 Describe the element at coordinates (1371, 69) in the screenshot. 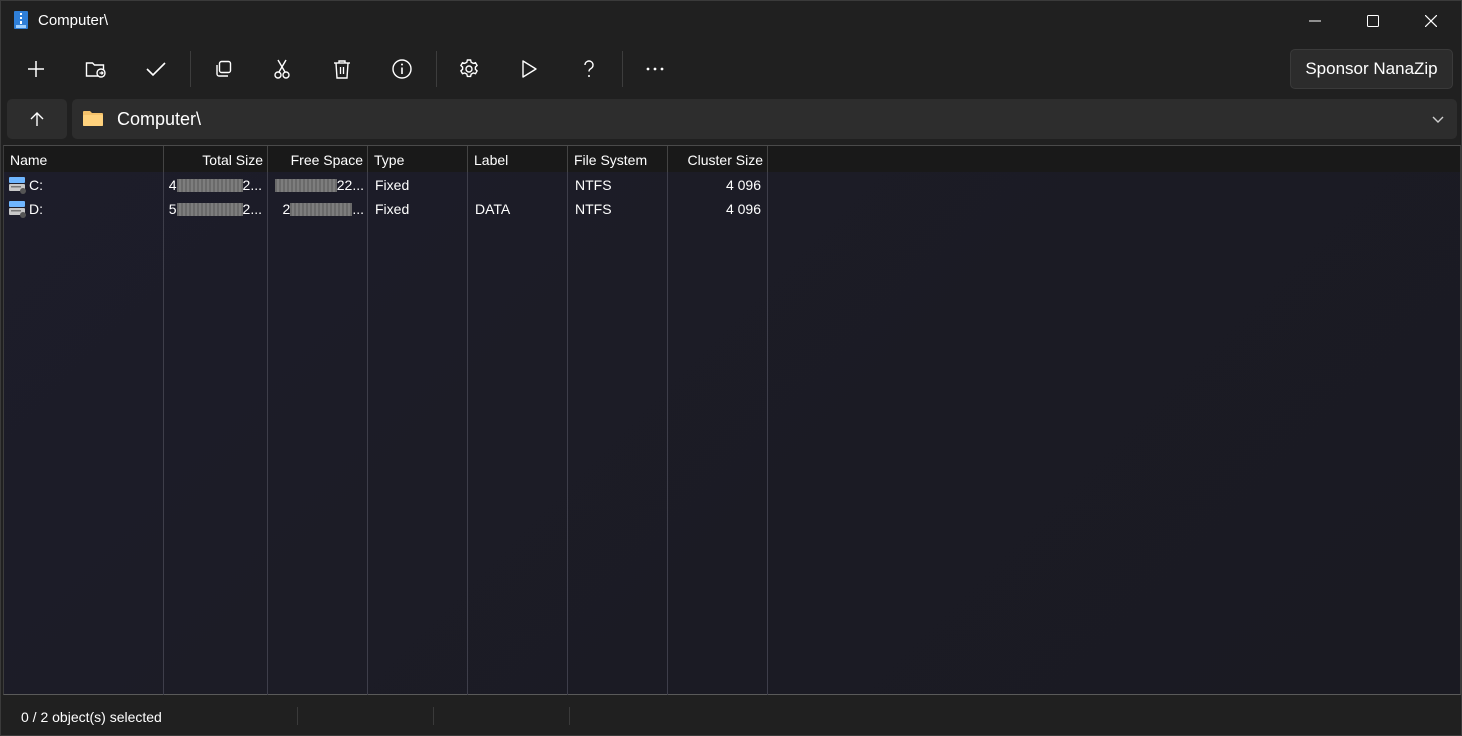

I see `sponsor-button: Sponsor NanaZip` at that location.